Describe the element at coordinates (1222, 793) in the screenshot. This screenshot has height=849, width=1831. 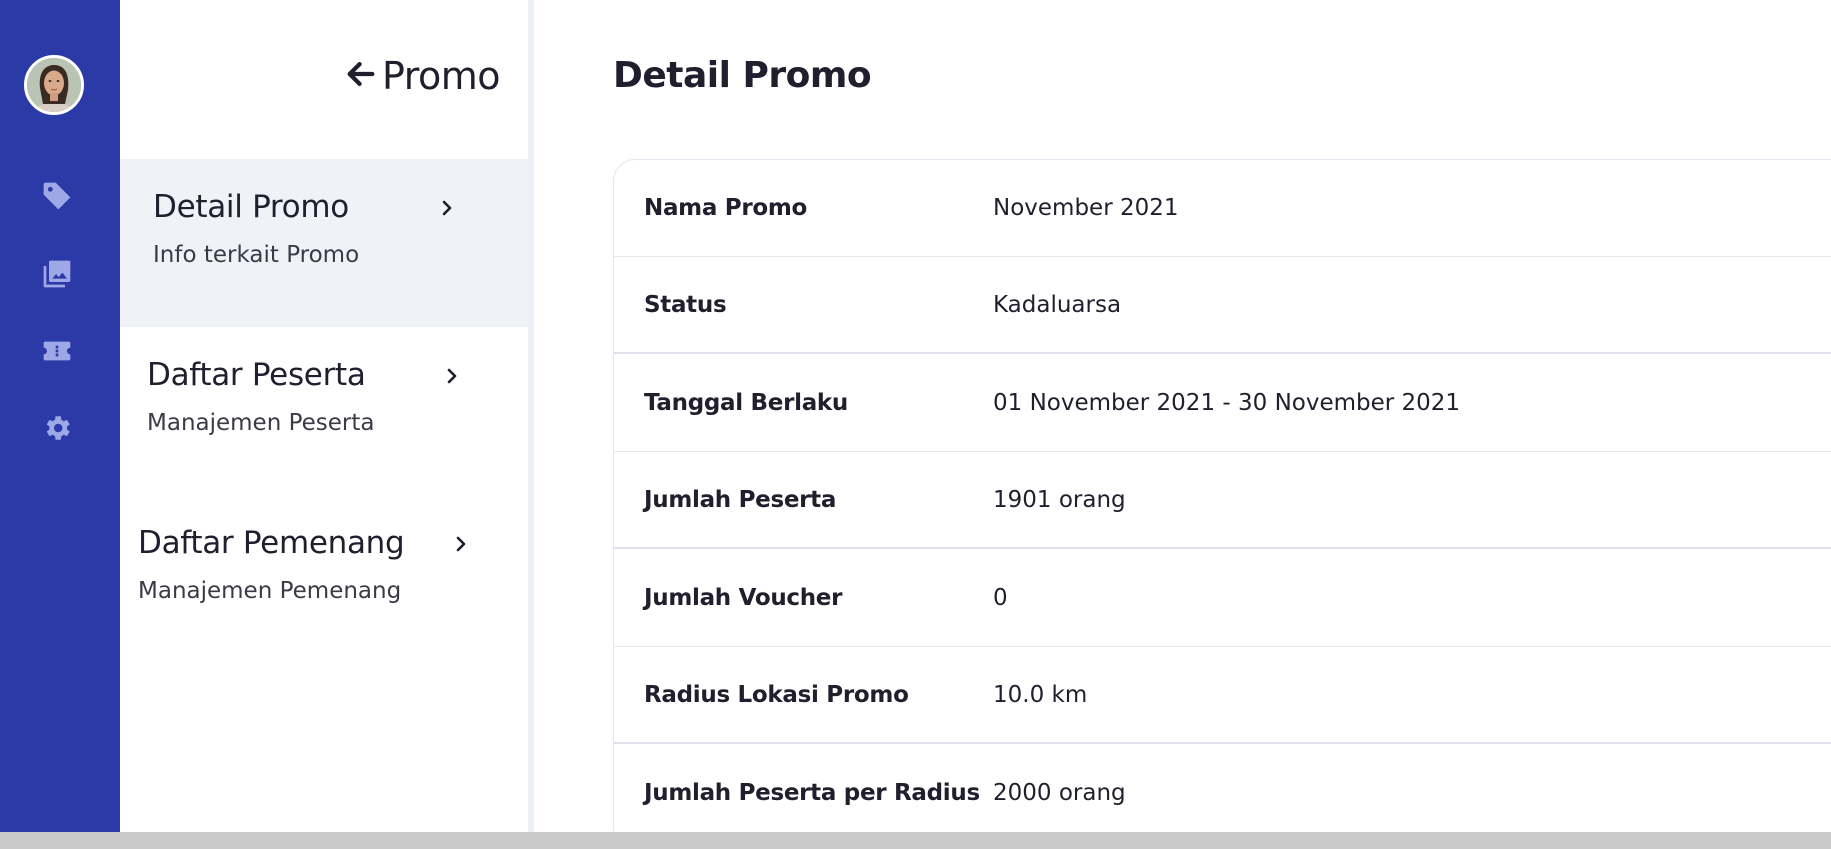
I see `detail-row-peserta-per-radius: Jumlah Peserta per Radius 2000 orang` at that location.